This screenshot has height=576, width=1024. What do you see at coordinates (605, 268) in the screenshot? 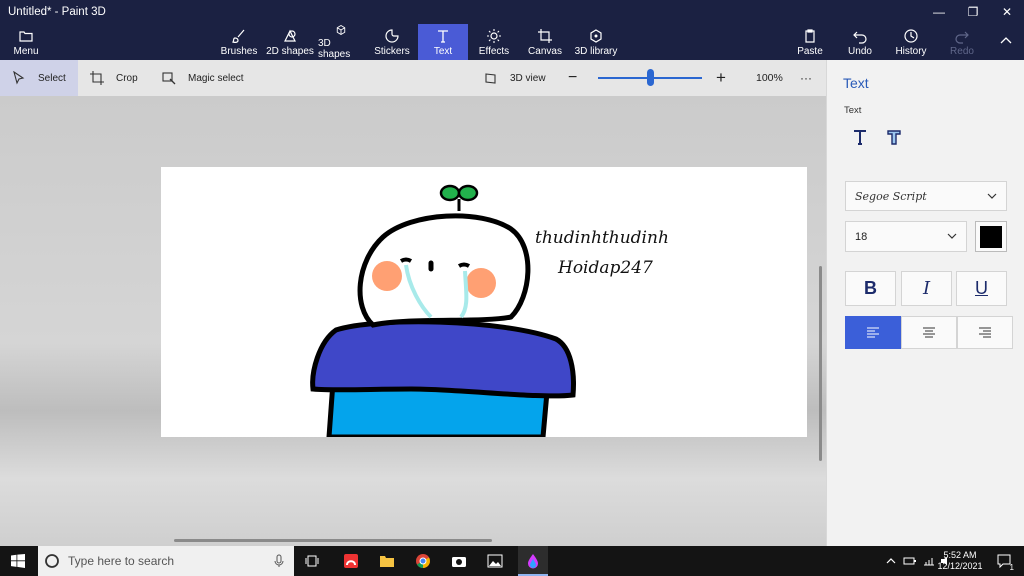
I see `canvas-text-2: Hoidap247` at bounding box center [605, 268].